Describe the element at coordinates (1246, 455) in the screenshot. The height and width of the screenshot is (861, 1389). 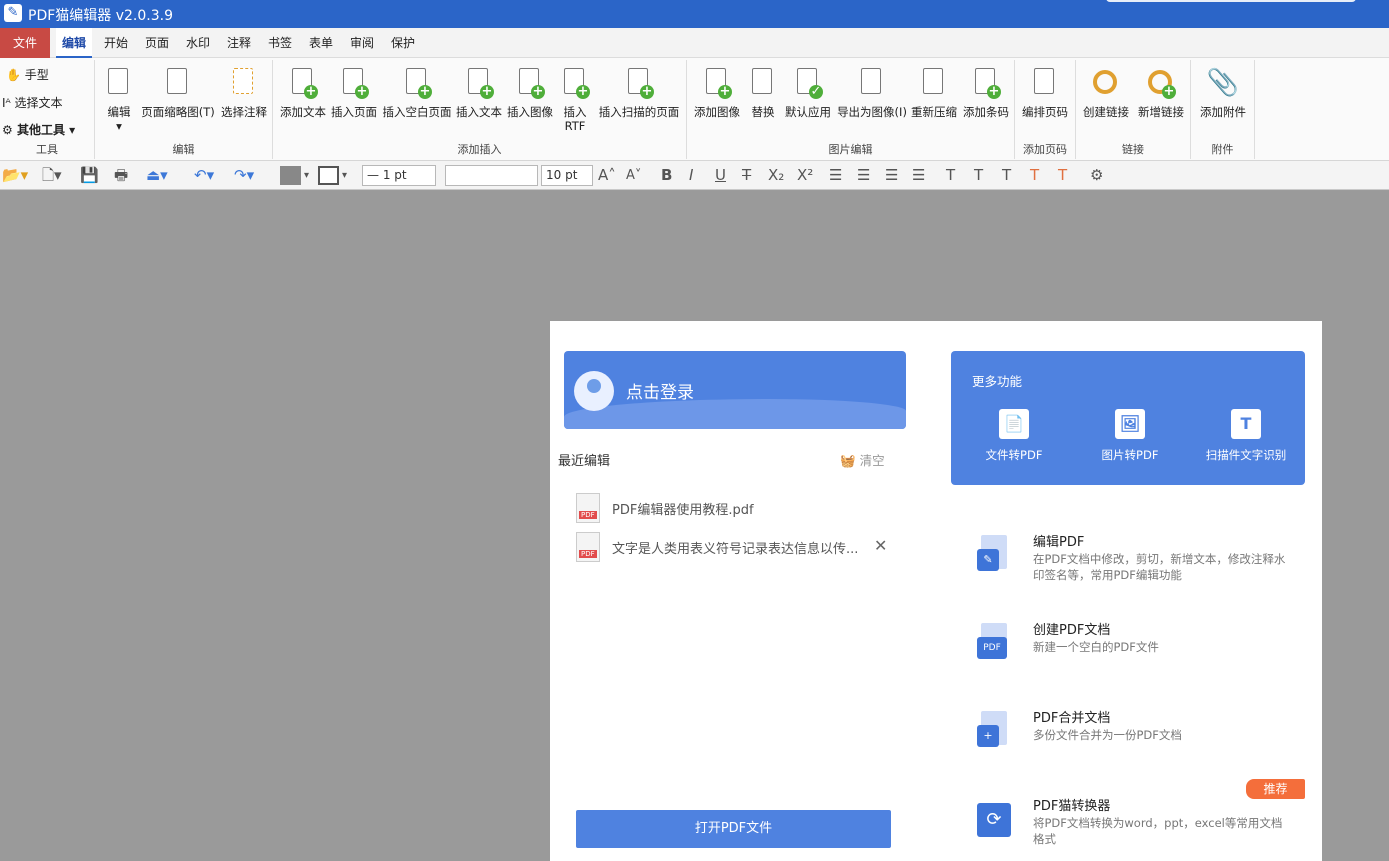
I see `ocr-label: 扫描件文字识别` at that location.